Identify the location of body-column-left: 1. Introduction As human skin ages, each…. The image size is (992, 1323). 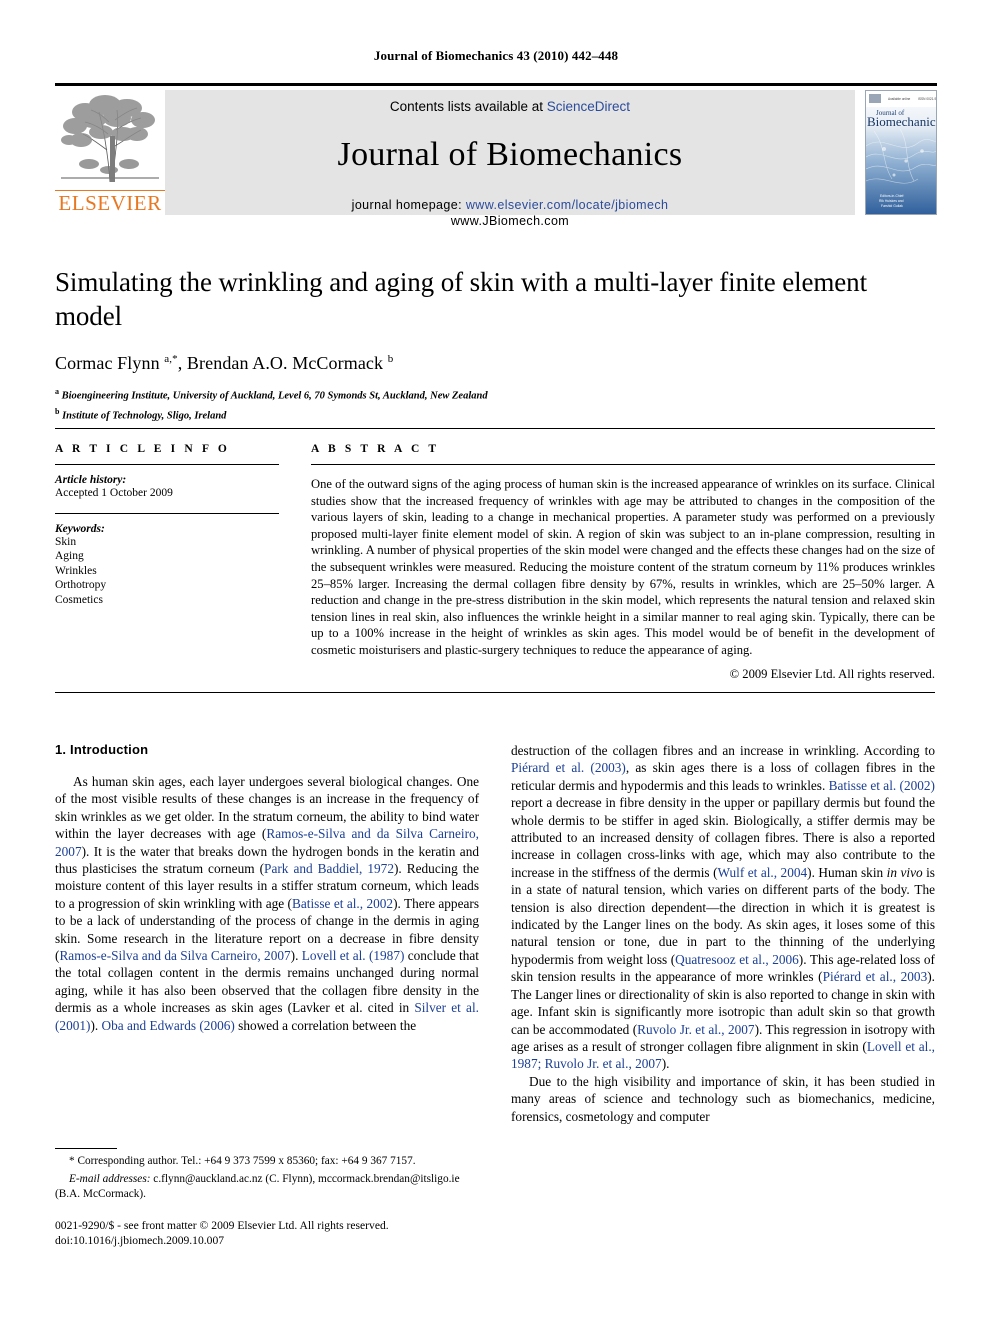
(267, 933).